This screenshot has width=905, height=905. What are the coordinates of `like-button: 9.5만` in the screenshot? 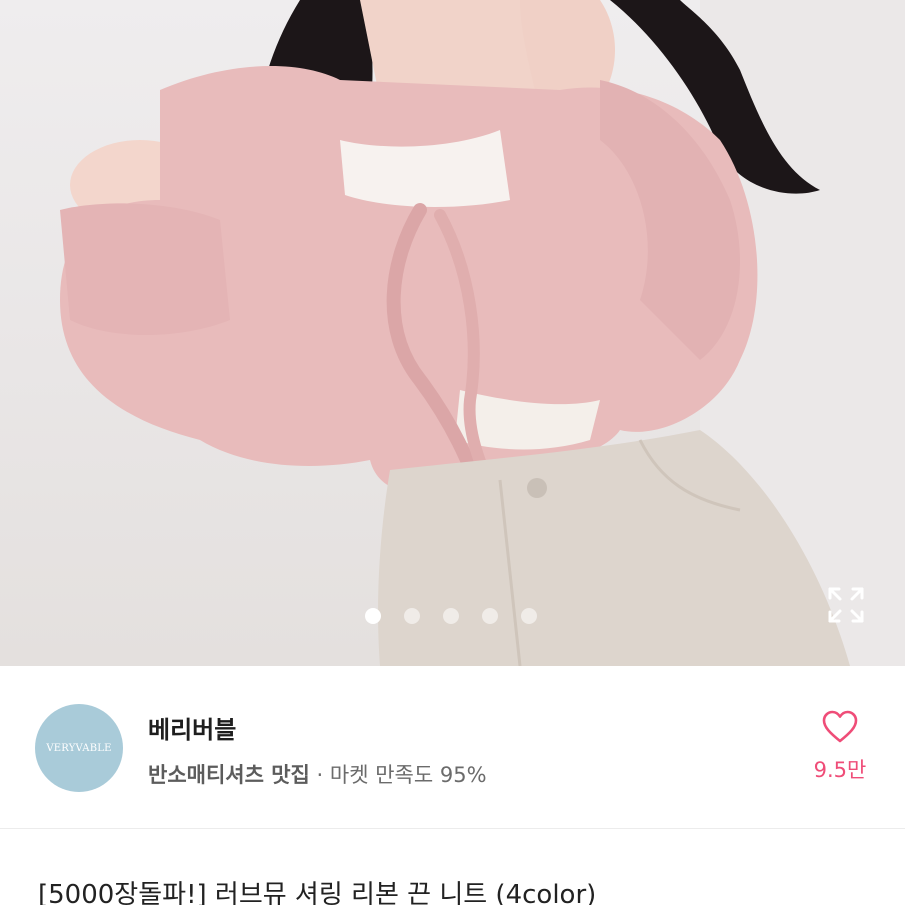 It's located at (840, 747).